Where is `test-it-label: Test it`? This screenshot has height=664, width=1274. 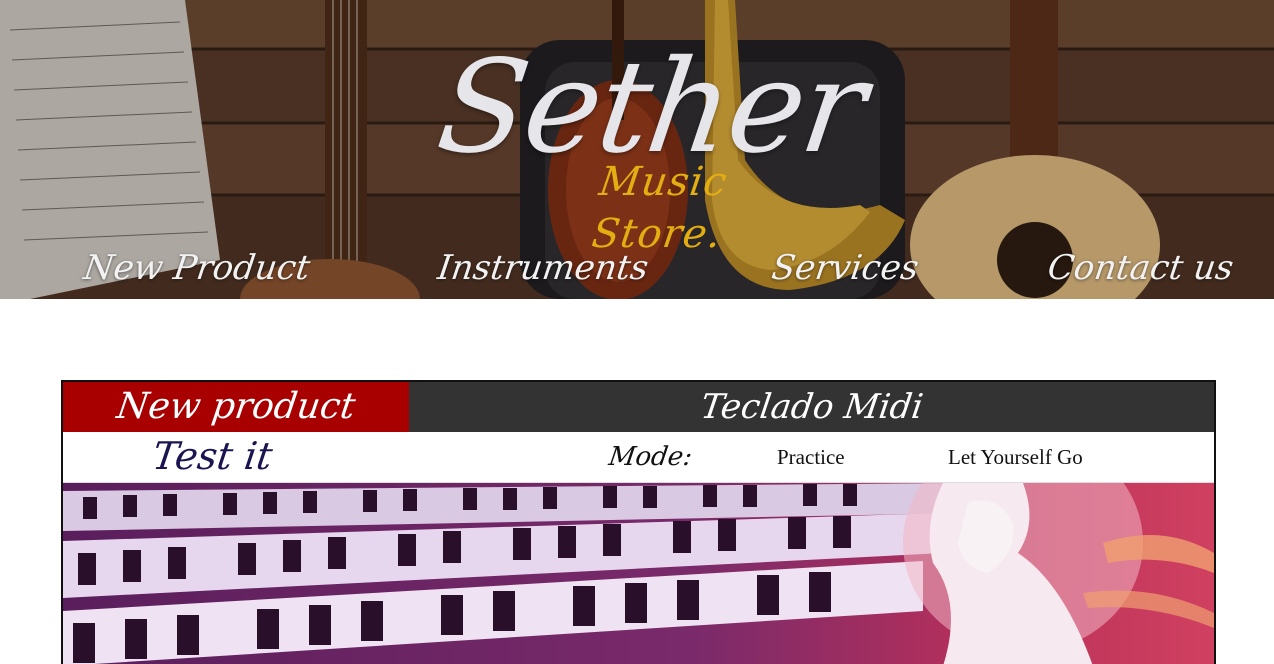
test-it-label: Test it is located at coordinates (212, 456).